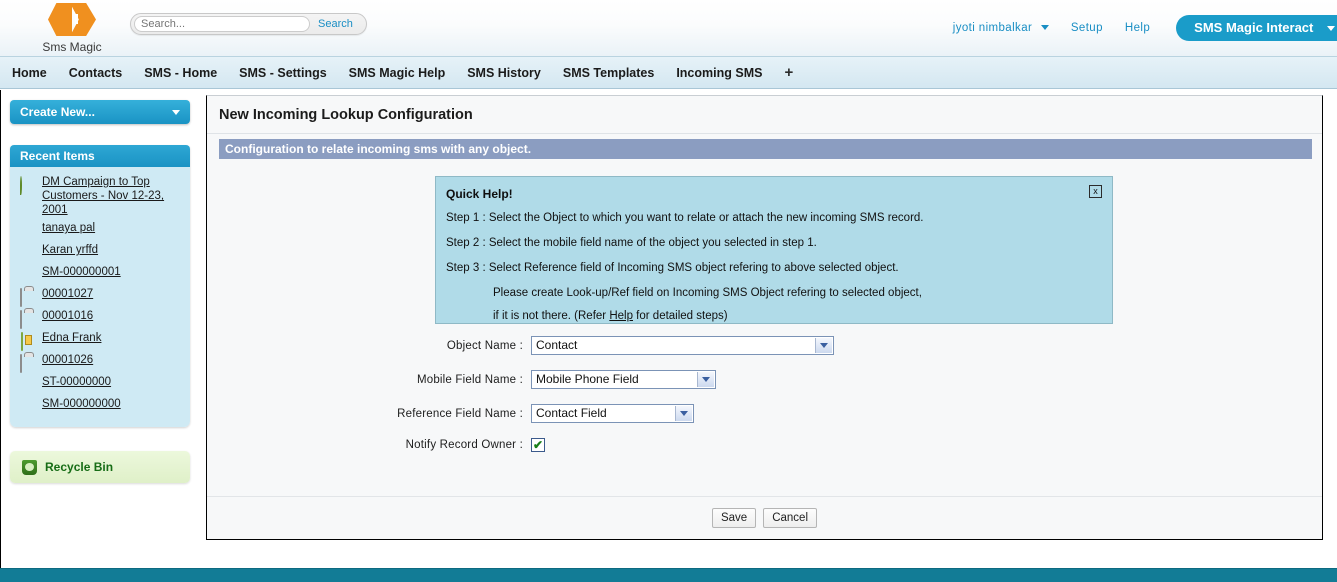  Describe the element at coordinates (682, 345) in the screenshot. I see `object-name-select: Contact` at that location.